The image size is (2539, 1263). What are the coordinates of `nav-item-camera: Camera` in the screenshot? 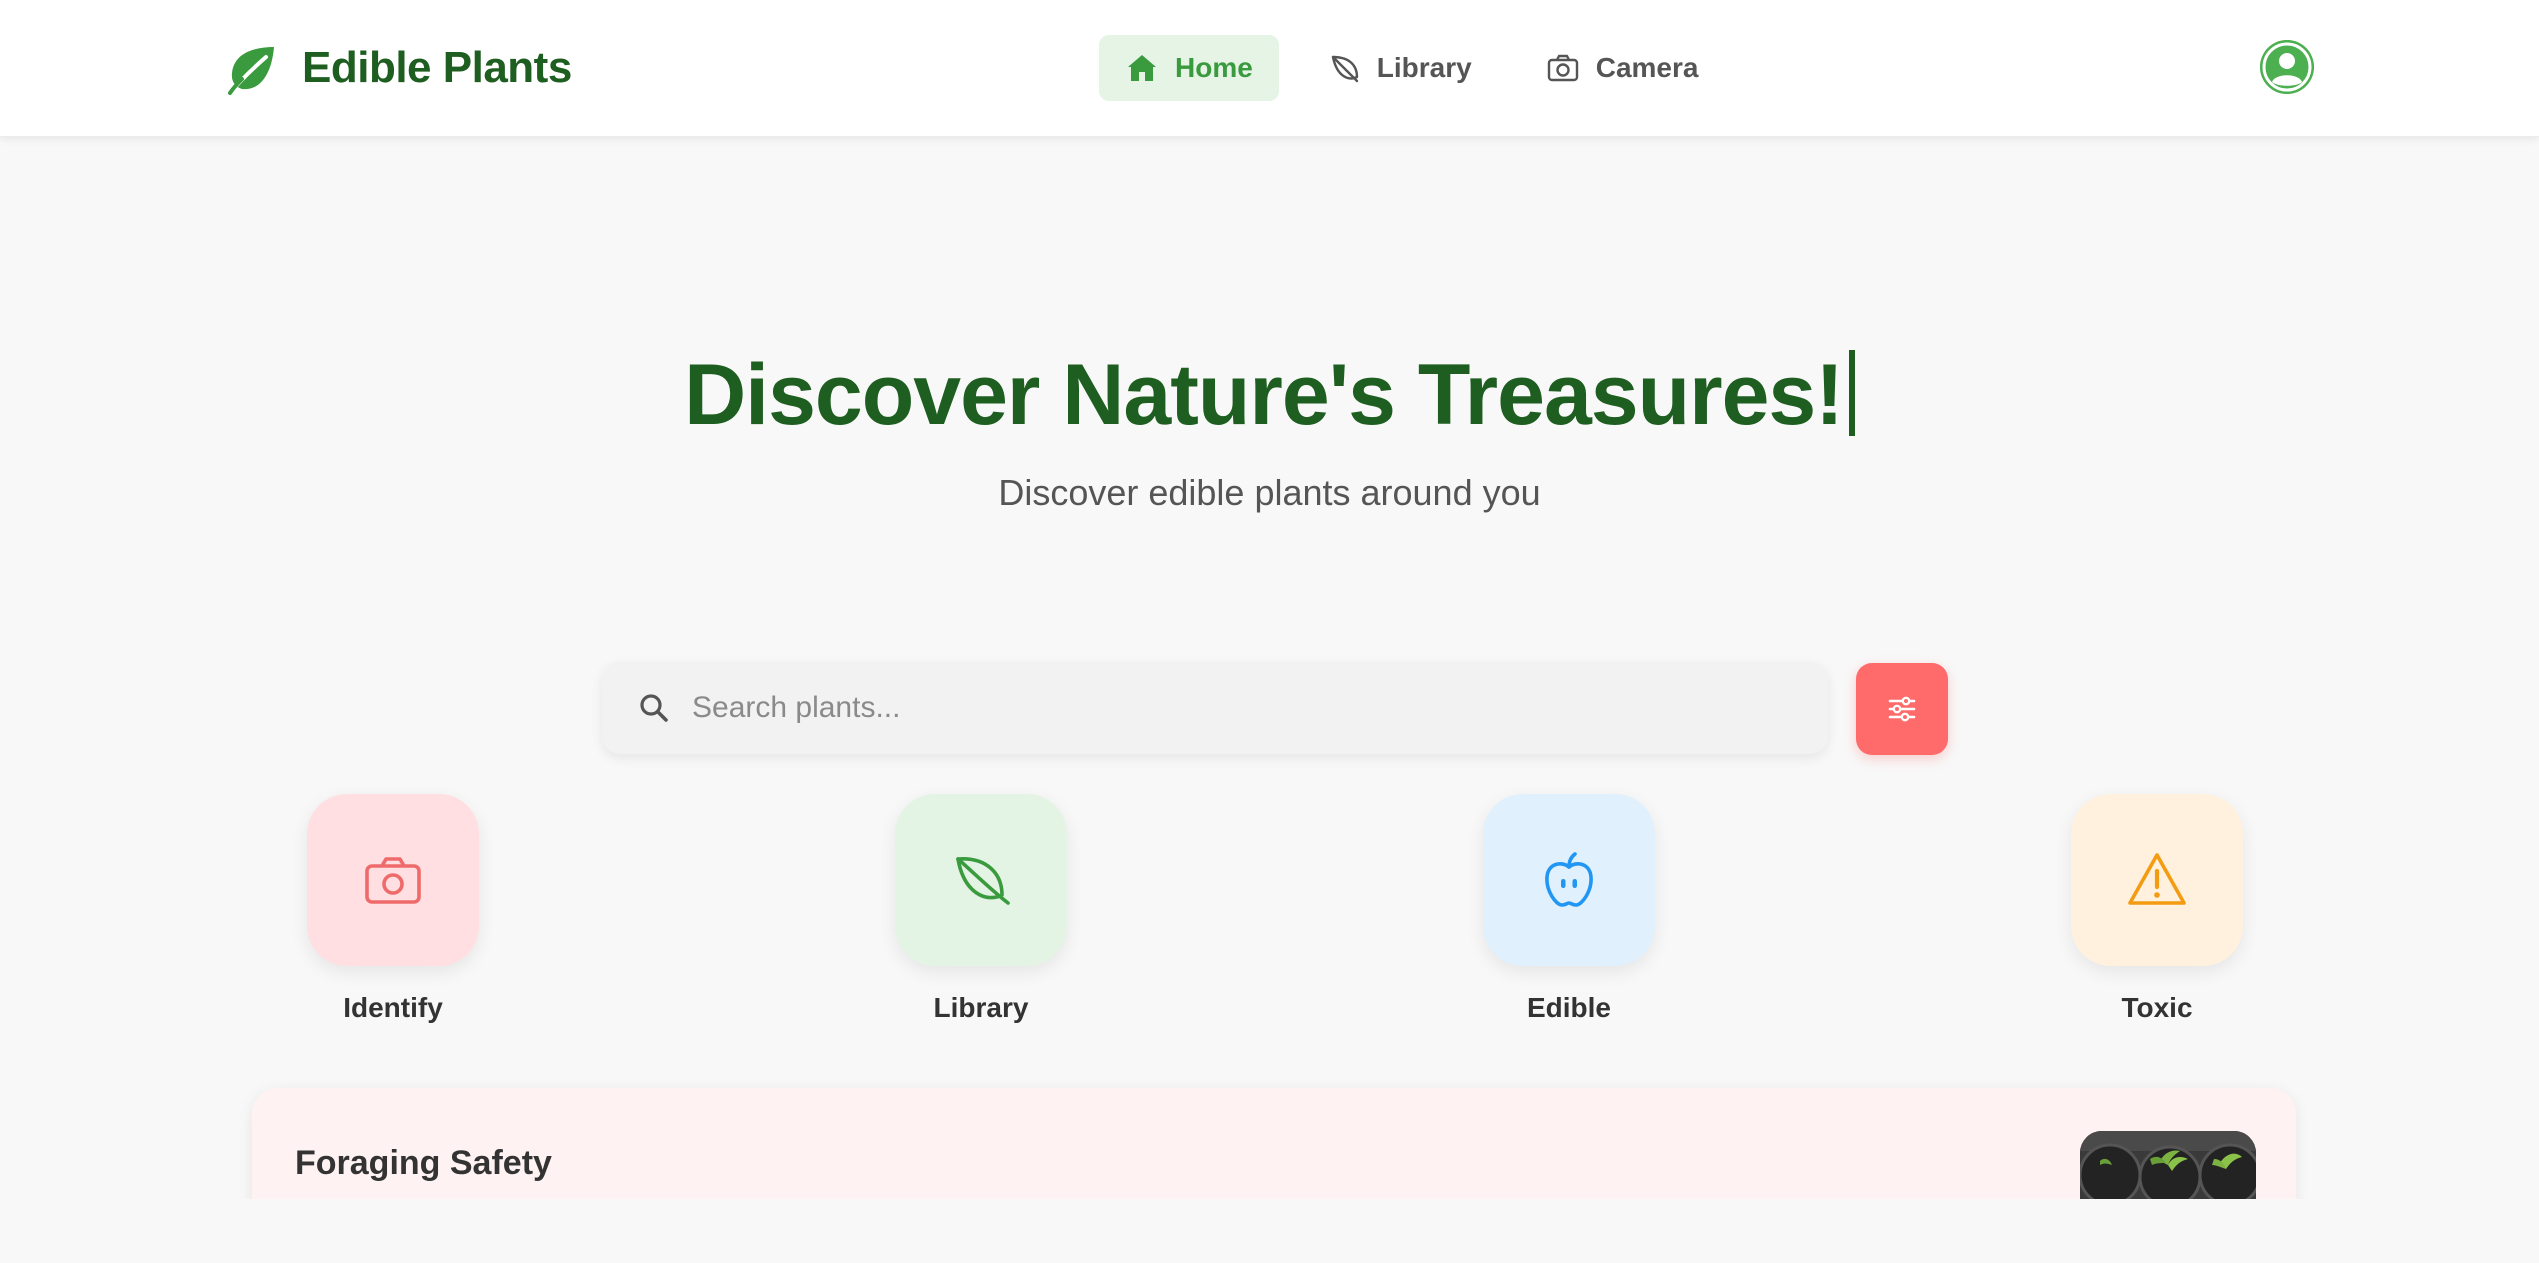 It's located at (1622, 68).